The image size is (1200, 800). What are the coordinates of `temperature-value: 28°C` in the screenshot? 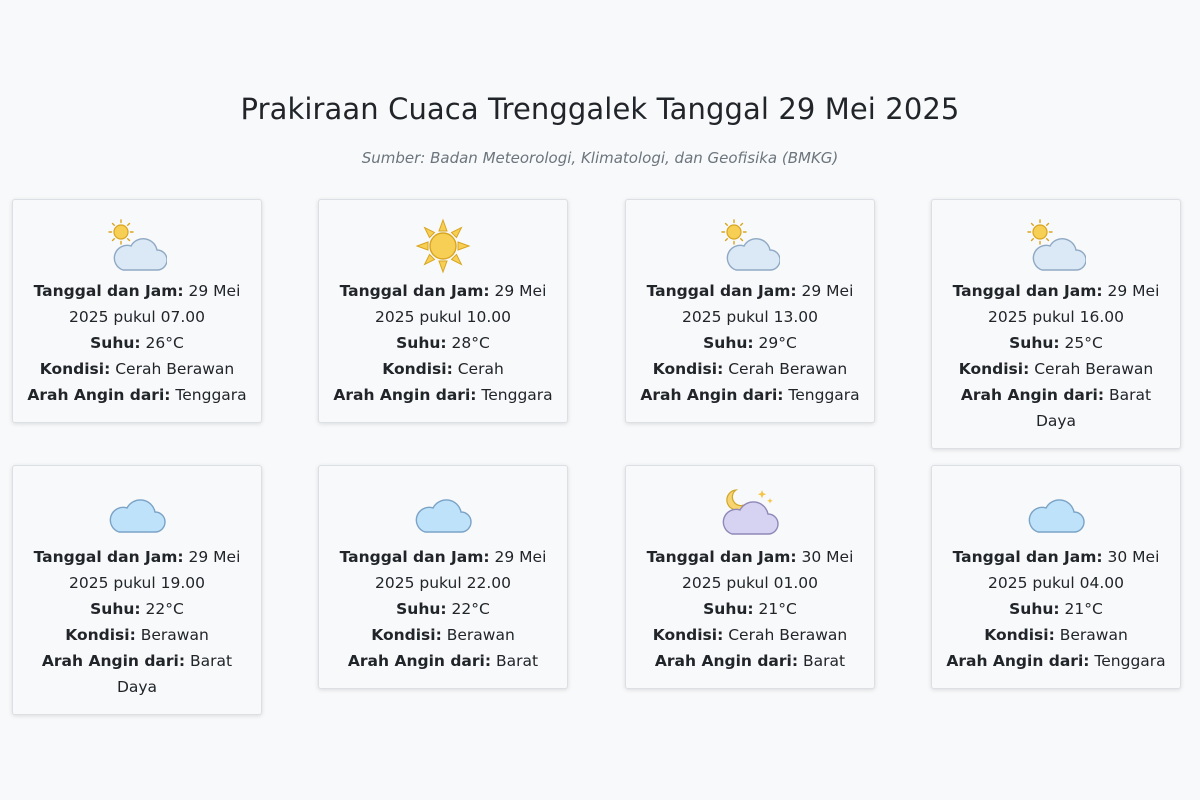 It's located at (470, 343).